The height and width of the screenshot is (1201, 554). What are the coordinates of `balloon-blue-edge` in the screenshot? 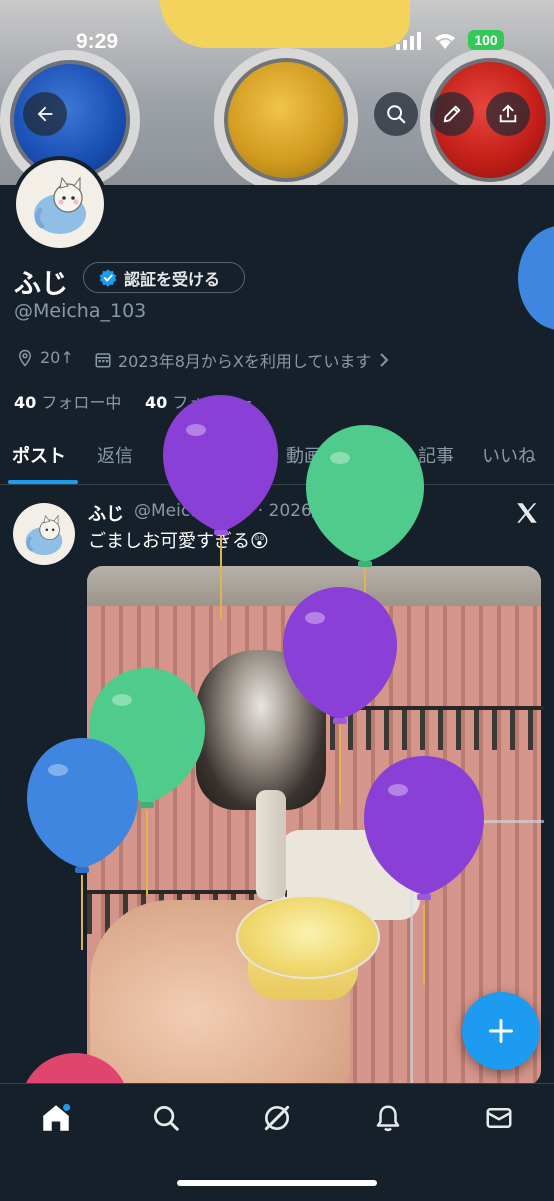 It's located at (536, 278).